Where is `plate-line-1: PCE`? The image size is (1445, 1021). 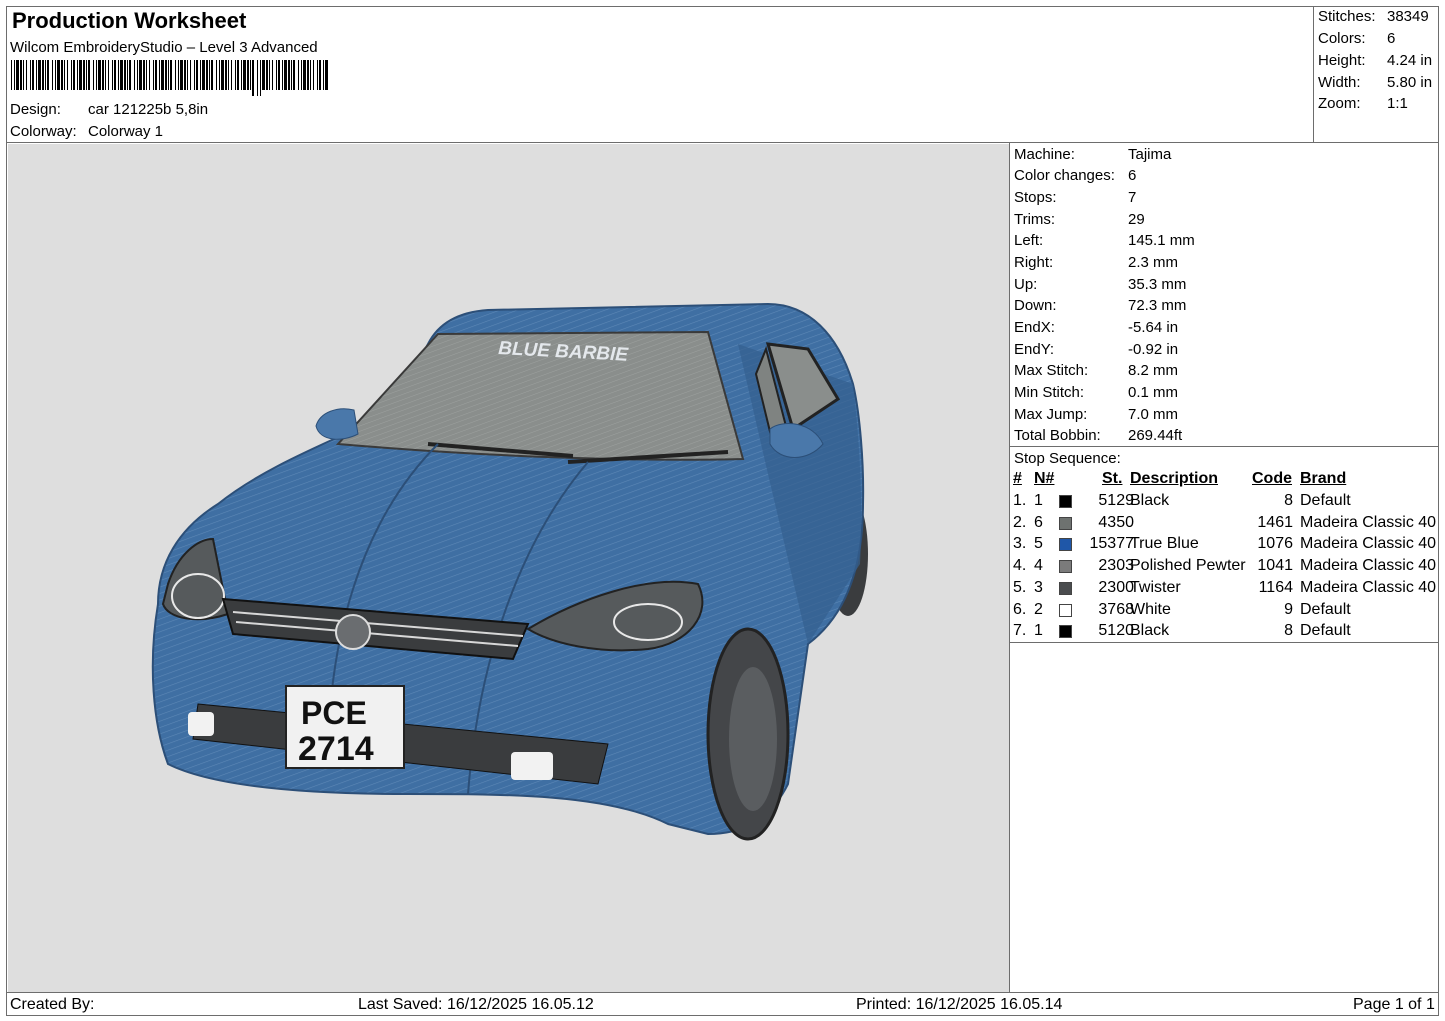
plate-line-1: PCE is located at coordinates (334, 713).